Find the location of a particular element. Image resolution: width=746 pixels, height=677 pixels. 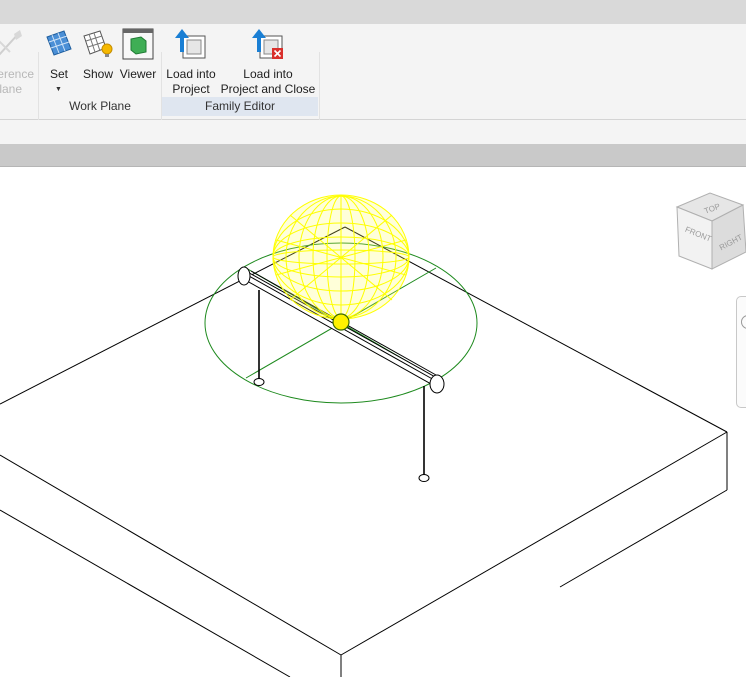

navigation-bar is located at coordinates (741, 352).